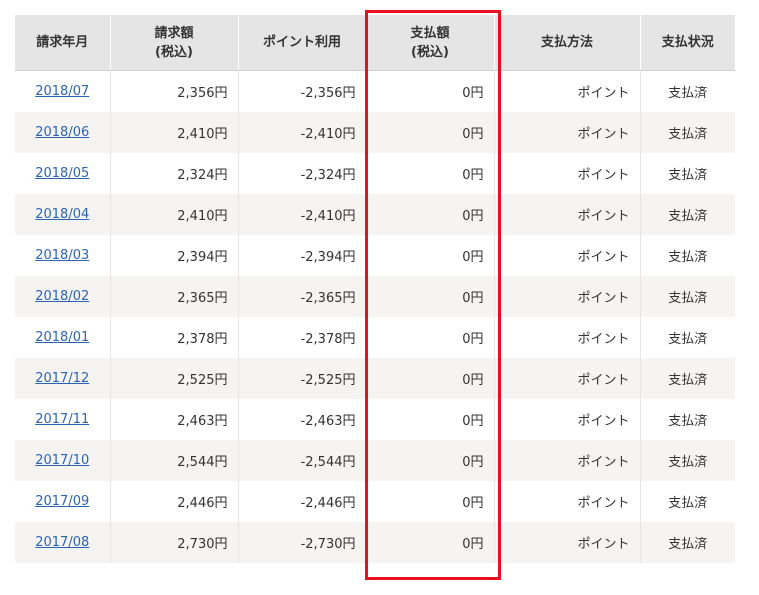 Image resolution: width=759 pixels, height=595 pixels. What do you see at coordinates (375, 460) in the screenshot?
I see `table-row: 2017/10 2,544円 -2,544円 0円 ポイント 支払済` at bounding box center [375, 460].